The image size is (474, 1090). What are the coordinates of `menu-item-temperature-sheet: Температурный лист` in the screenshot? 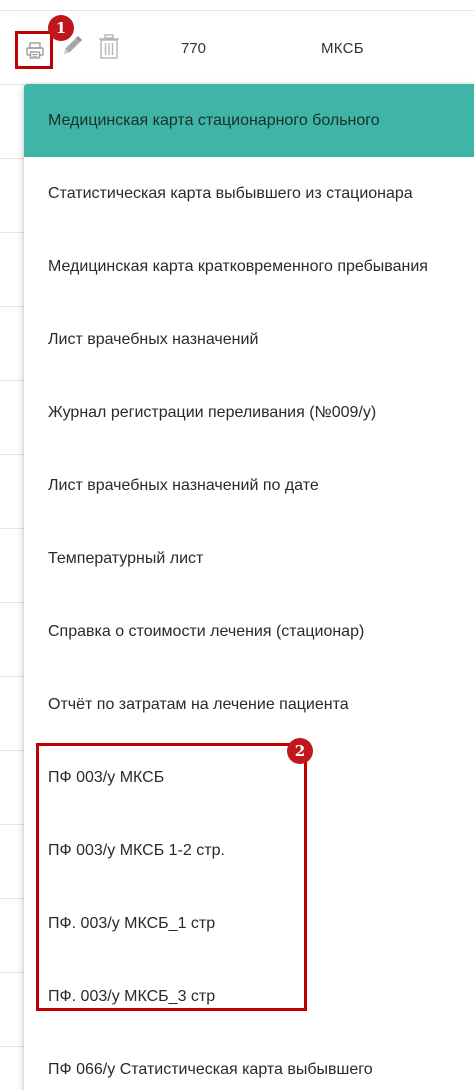 It's located at (249, 558).